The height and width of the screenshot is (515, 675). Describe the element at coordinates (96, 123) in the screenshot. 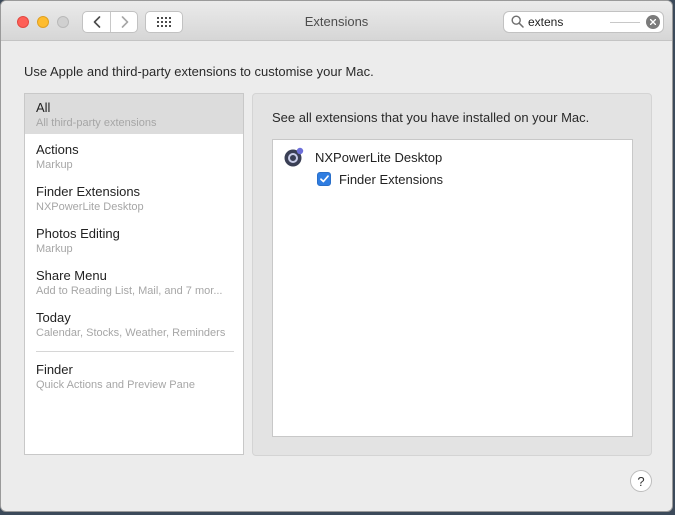

I see `sidebar-item-subtitle: All third-party extensions` at that location.